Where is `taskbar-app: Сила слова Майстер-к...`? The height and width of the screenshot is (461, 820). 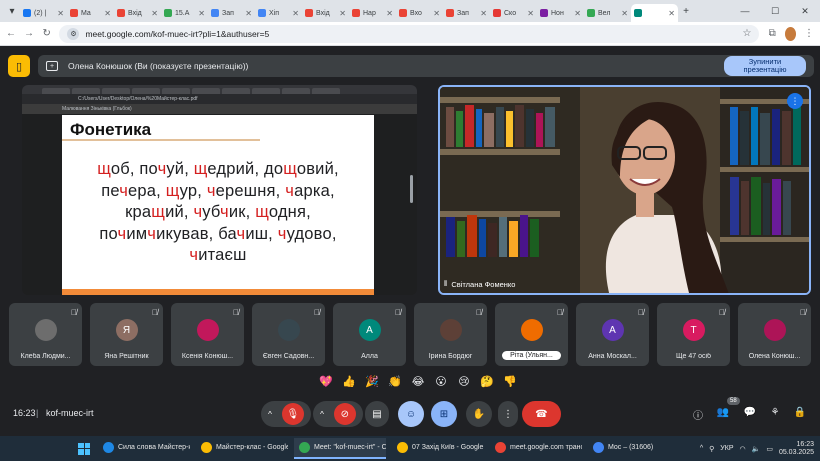 taskbar-app: Сила слова Майстер-к... is located at coordinates (144, 448).